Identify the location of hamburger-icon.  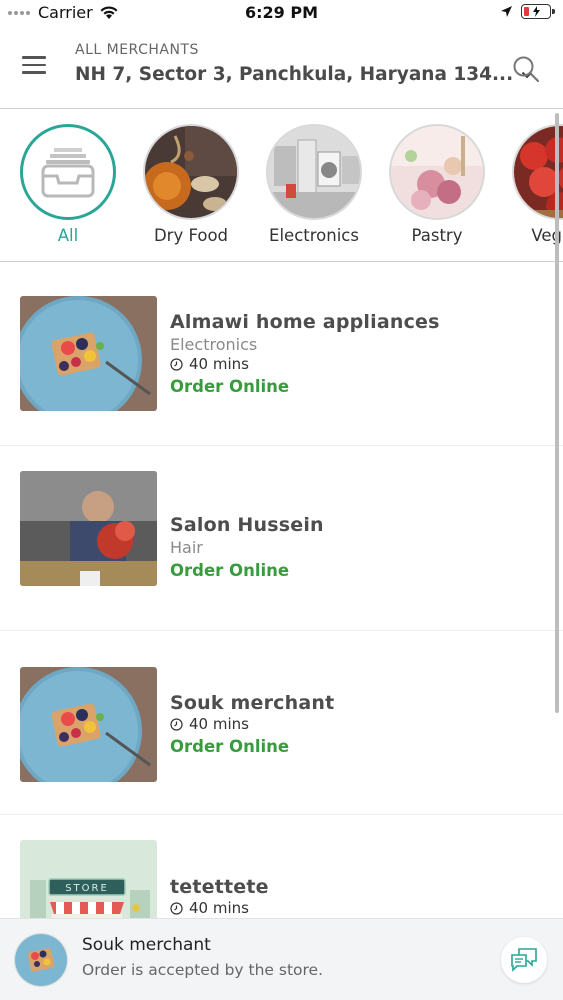
(34, 57).